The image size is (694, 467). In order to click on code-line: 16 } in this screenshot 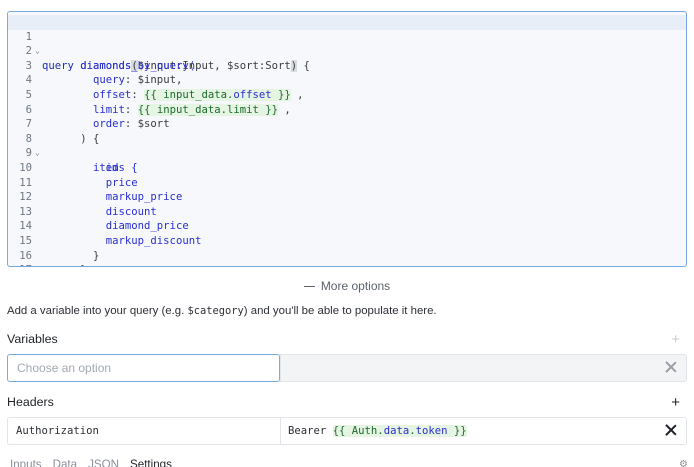, I will do `click(347, 250)`.